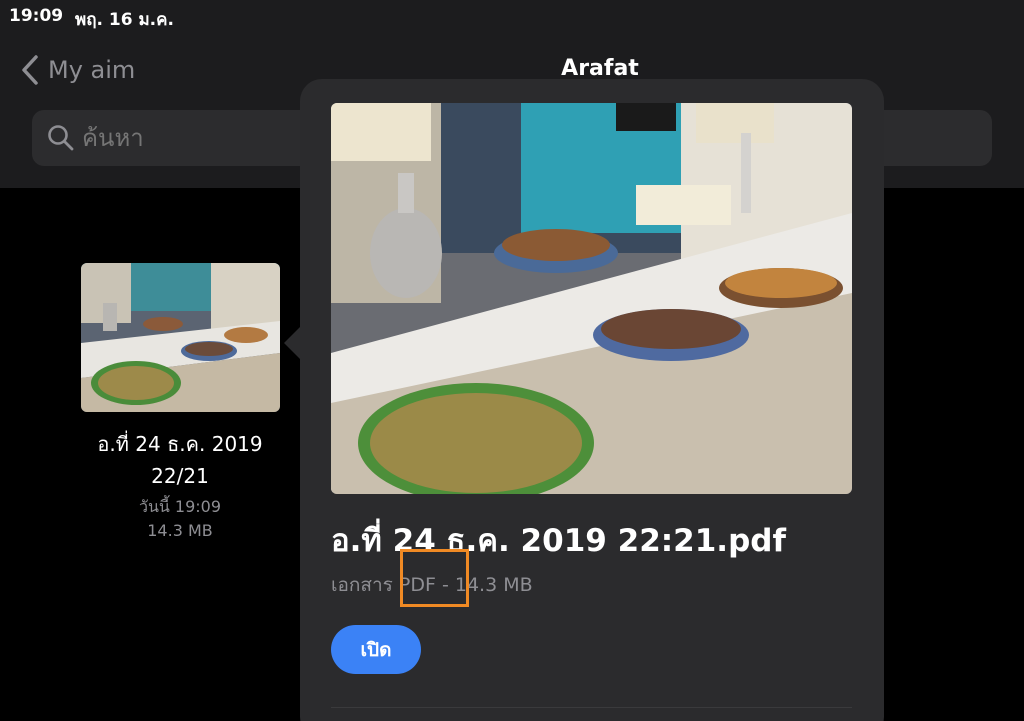 This screenshot has height=721, width=1024. Describe the element at coordinates (600, 68) in the screenshot. I see `page-title: Arafat` at that location.